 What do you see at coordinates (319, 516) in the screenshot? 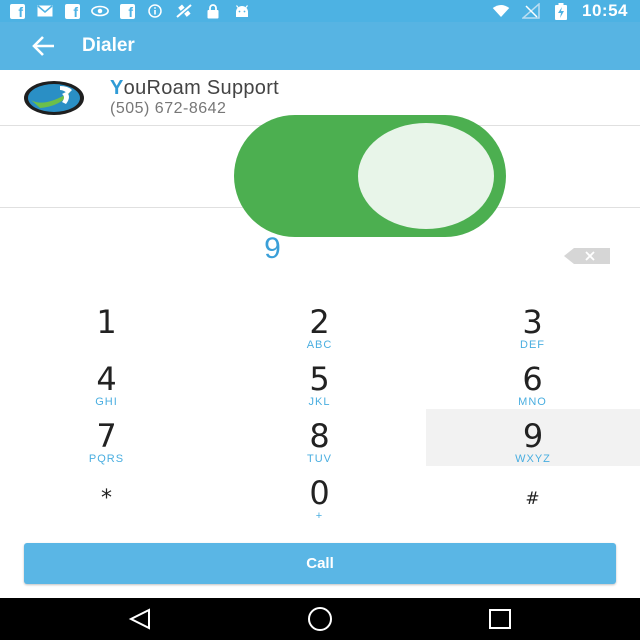
I see `key-letters: +` at bounding box center [319, 516].